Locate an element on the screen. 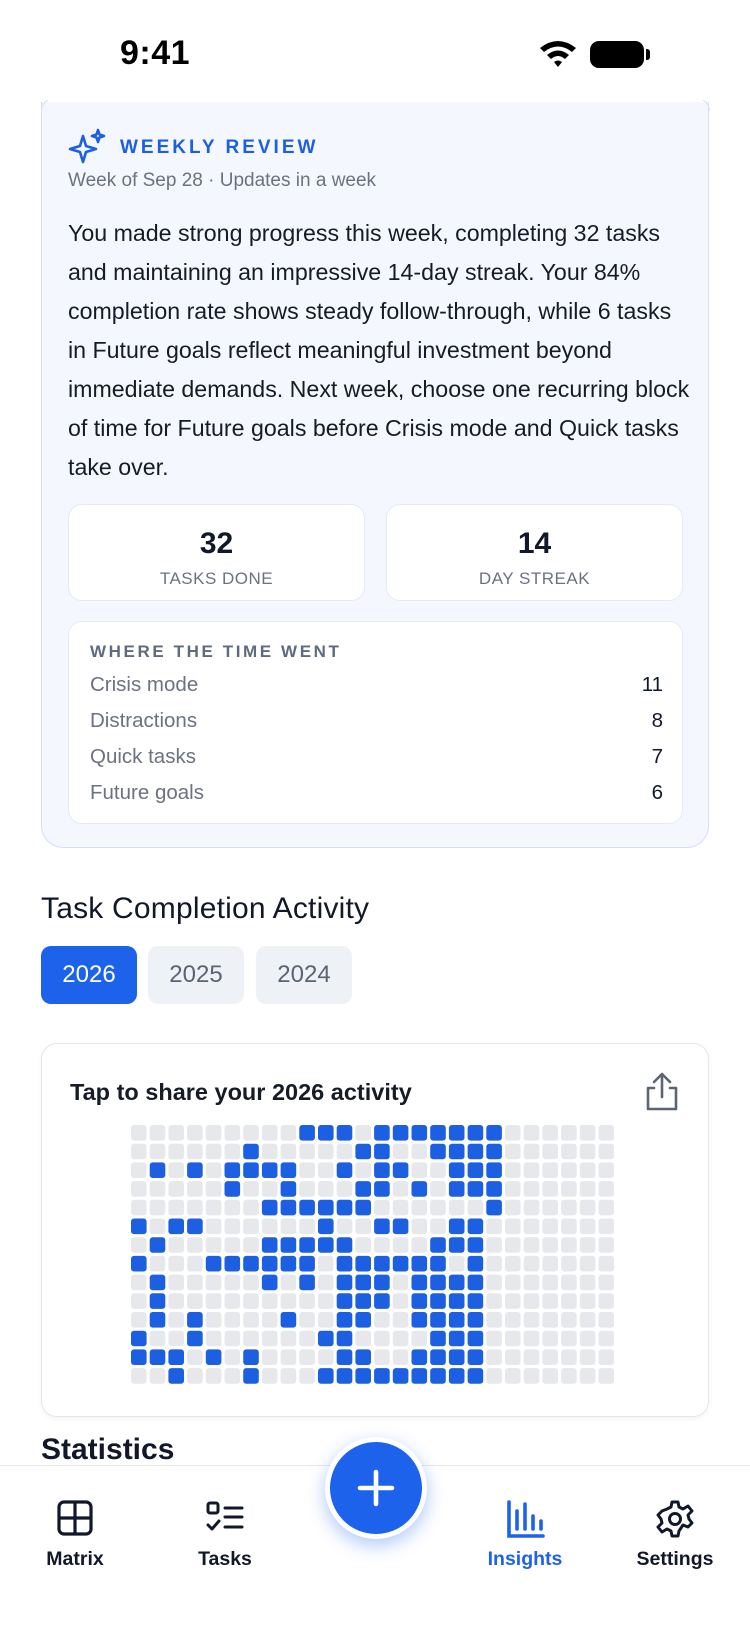 The image size is (750, 1630). checklist-icon is located at coordinates (225, 1516).